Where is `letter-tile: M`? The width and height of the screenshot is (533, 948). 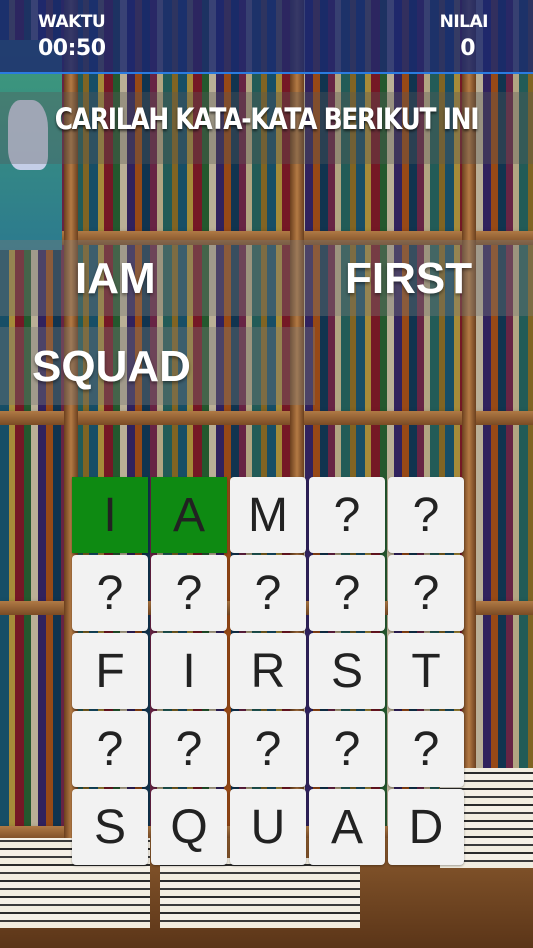 letter-tile: M is located at coordinates (268, 515).